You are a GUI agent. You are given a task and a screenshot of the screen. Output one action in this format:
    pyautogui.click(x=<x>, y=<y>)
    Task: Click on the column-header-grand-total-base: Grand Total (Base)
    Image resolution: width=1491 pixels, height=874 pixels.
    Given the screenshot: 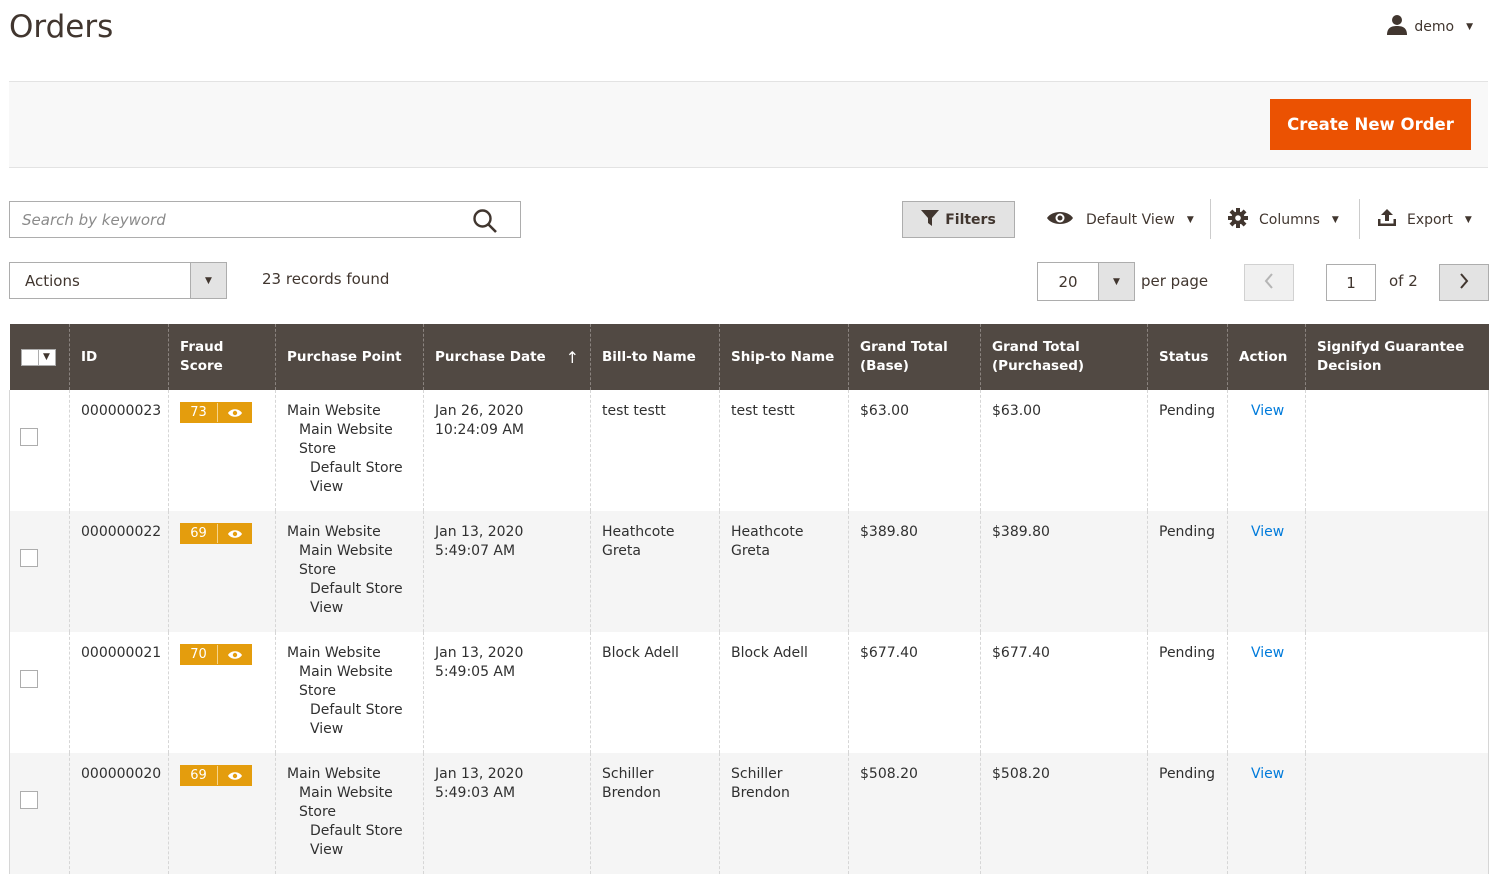 What is the action you would take?
    pyautogui.click(x=914, y=357)
    